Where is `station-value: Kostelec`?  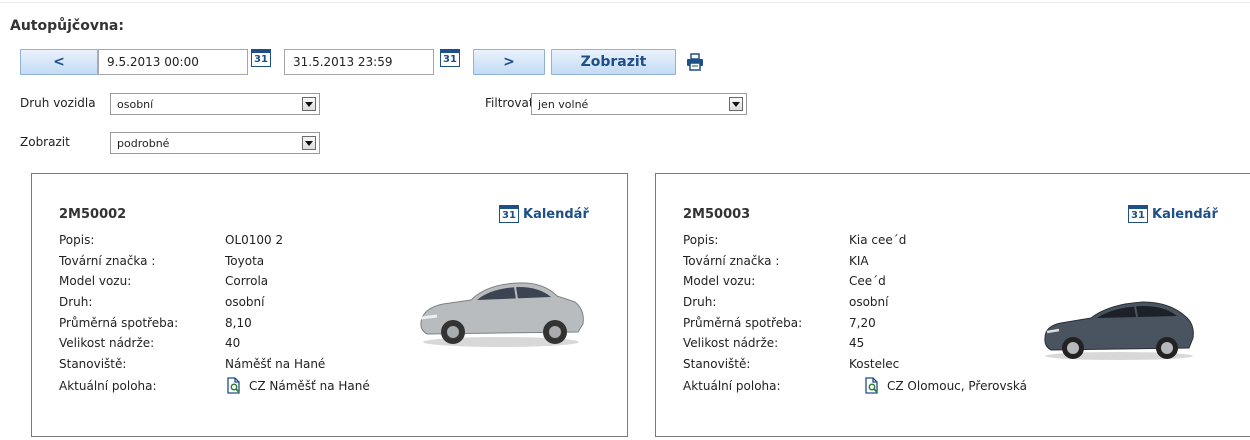 station-value: Kostelec is located at coordinates (874, 364).